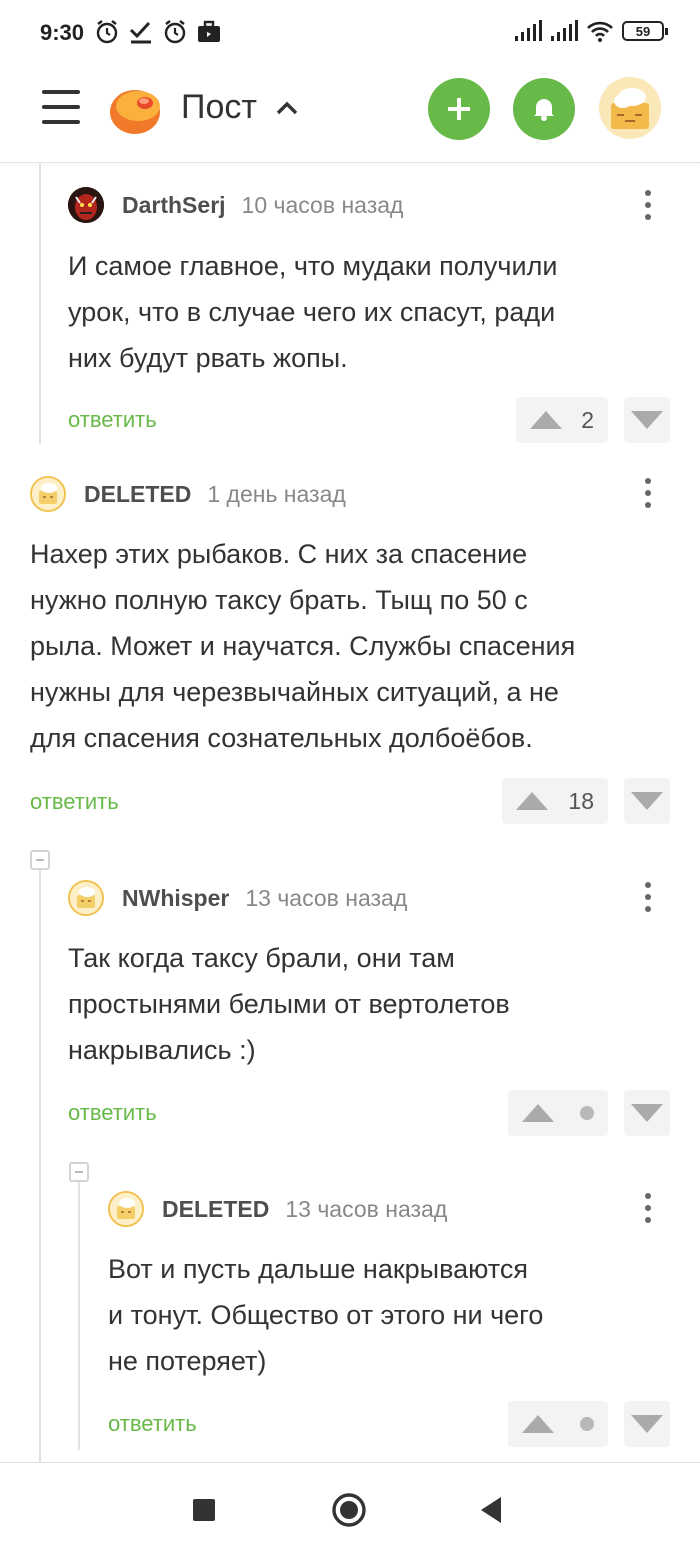 This screenshot has height=1557, width=700. I want to click on recents-button, so click(204, 1512).